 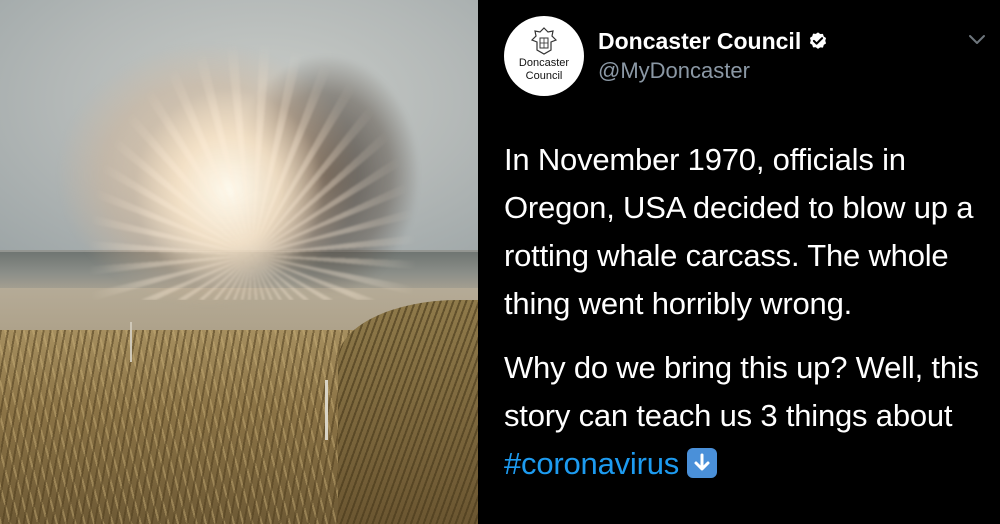 What do you see at coordinates (544, 41) in the screenshot?
I see `council-crest-icon` at bounding box center [544, 41].